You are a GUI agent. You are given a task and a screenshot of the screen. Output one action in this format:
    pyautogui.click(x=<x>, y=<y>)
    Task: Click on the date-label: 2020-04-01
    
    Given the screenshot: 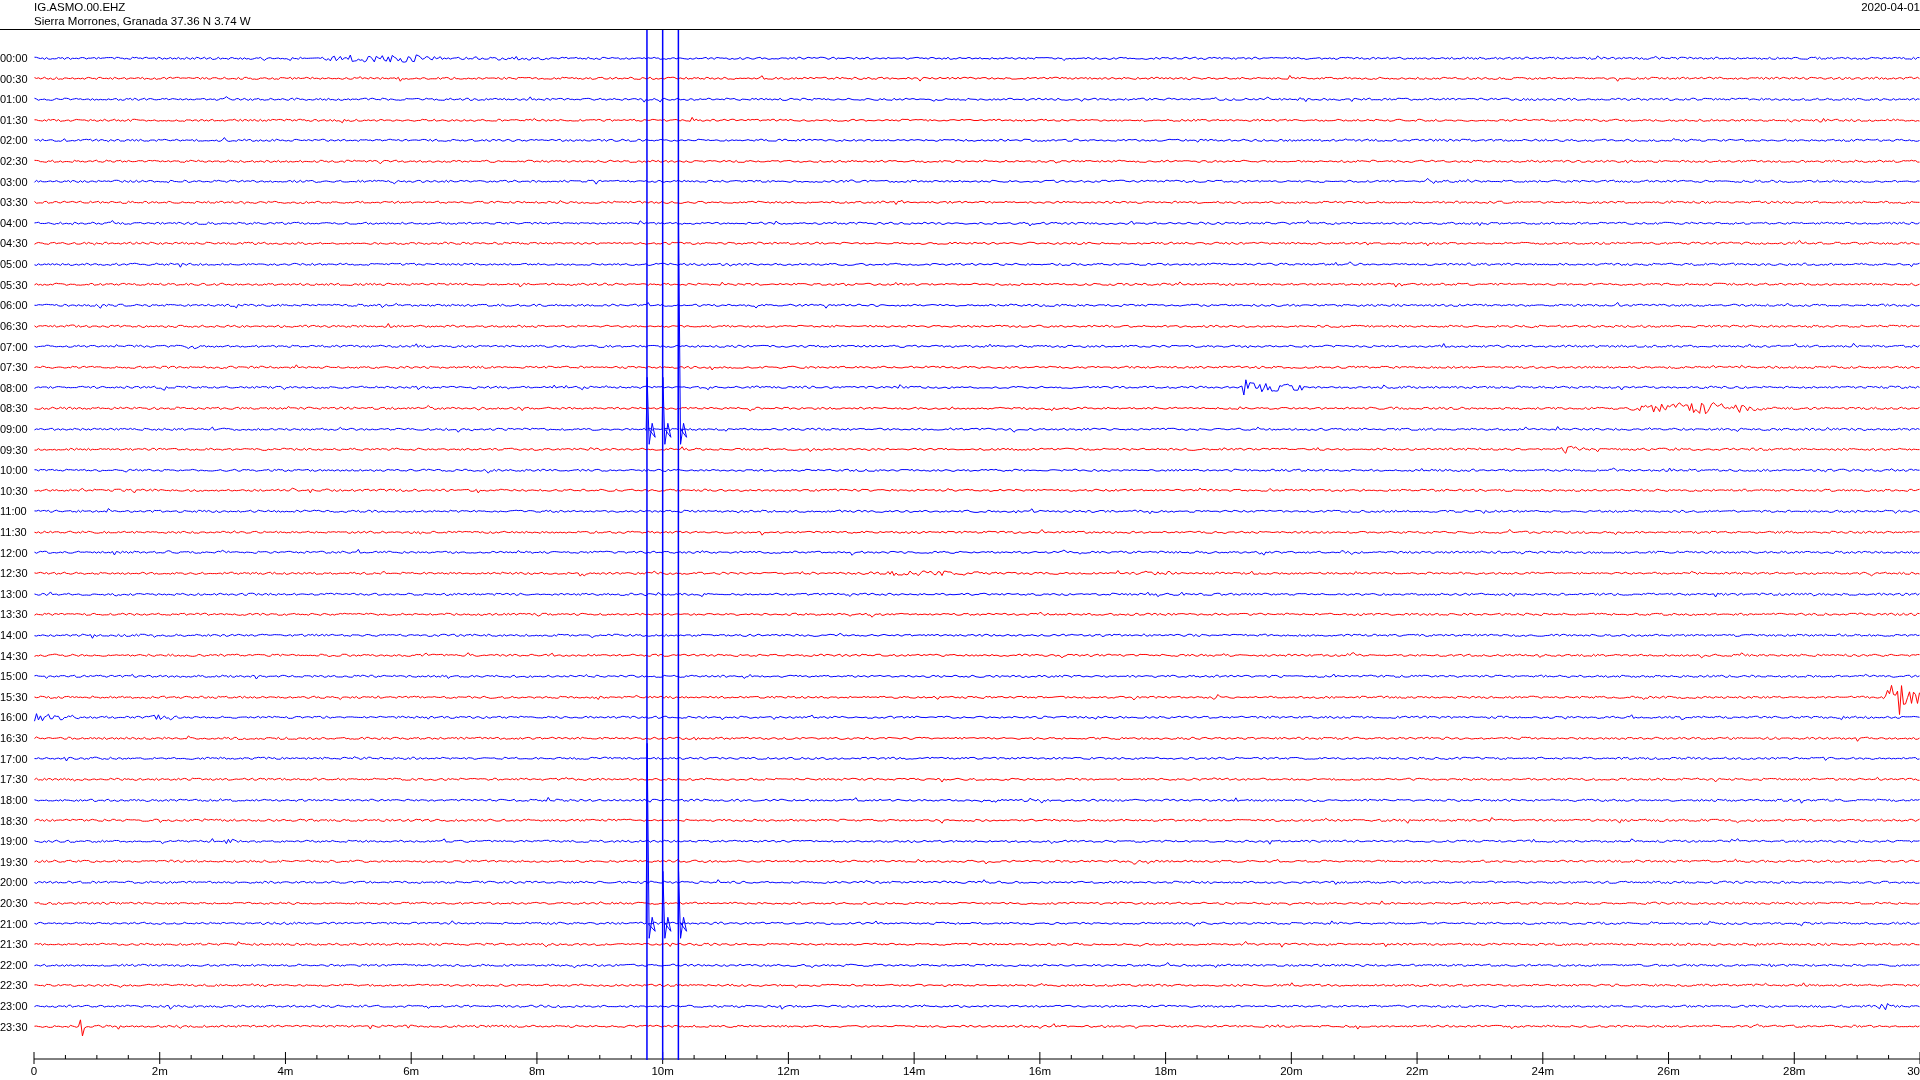 What is the action you would take?
    pyautogui.click(x=1890, y=7)
    